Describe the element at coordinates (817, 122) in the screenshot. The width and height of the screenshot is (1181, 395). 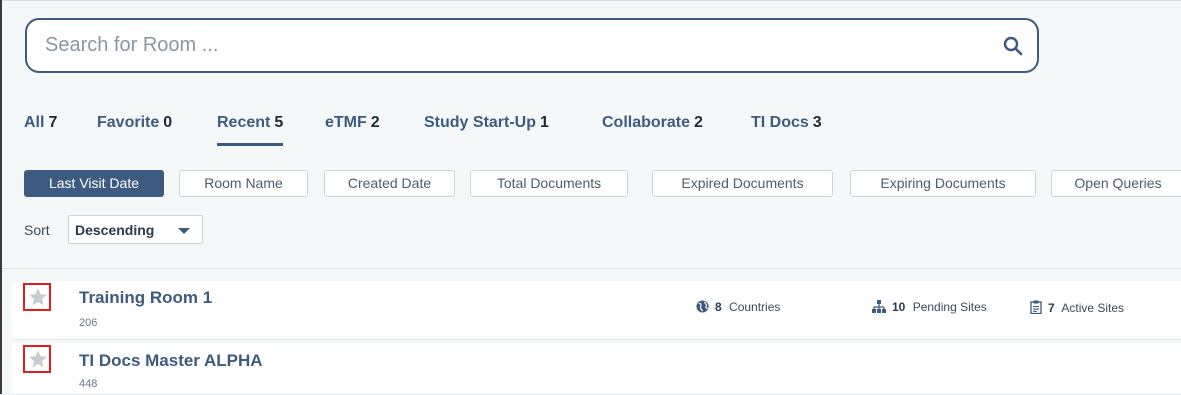
I see `tab-count: 3` at that location.